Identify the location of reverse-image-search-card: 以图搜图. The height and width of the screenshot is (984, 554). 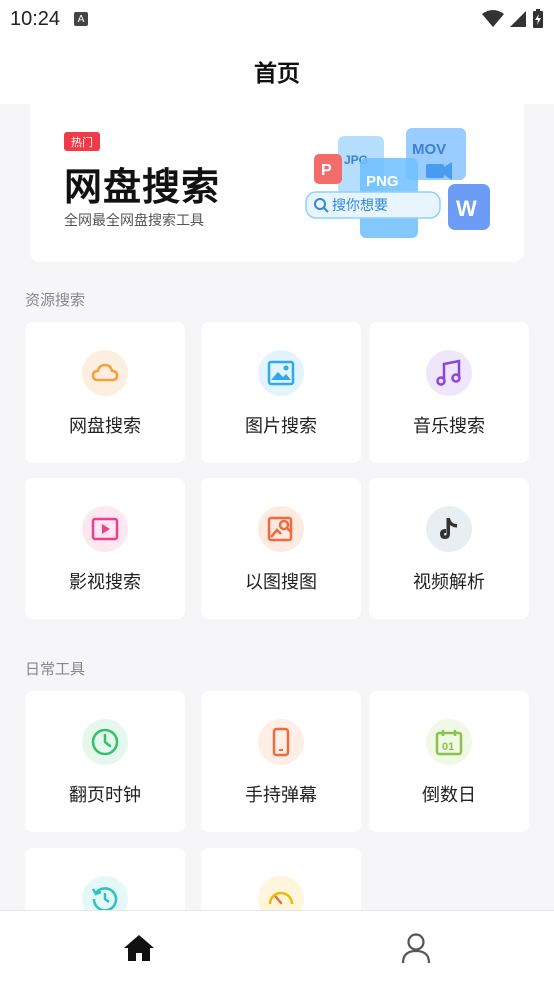
(281, 548).